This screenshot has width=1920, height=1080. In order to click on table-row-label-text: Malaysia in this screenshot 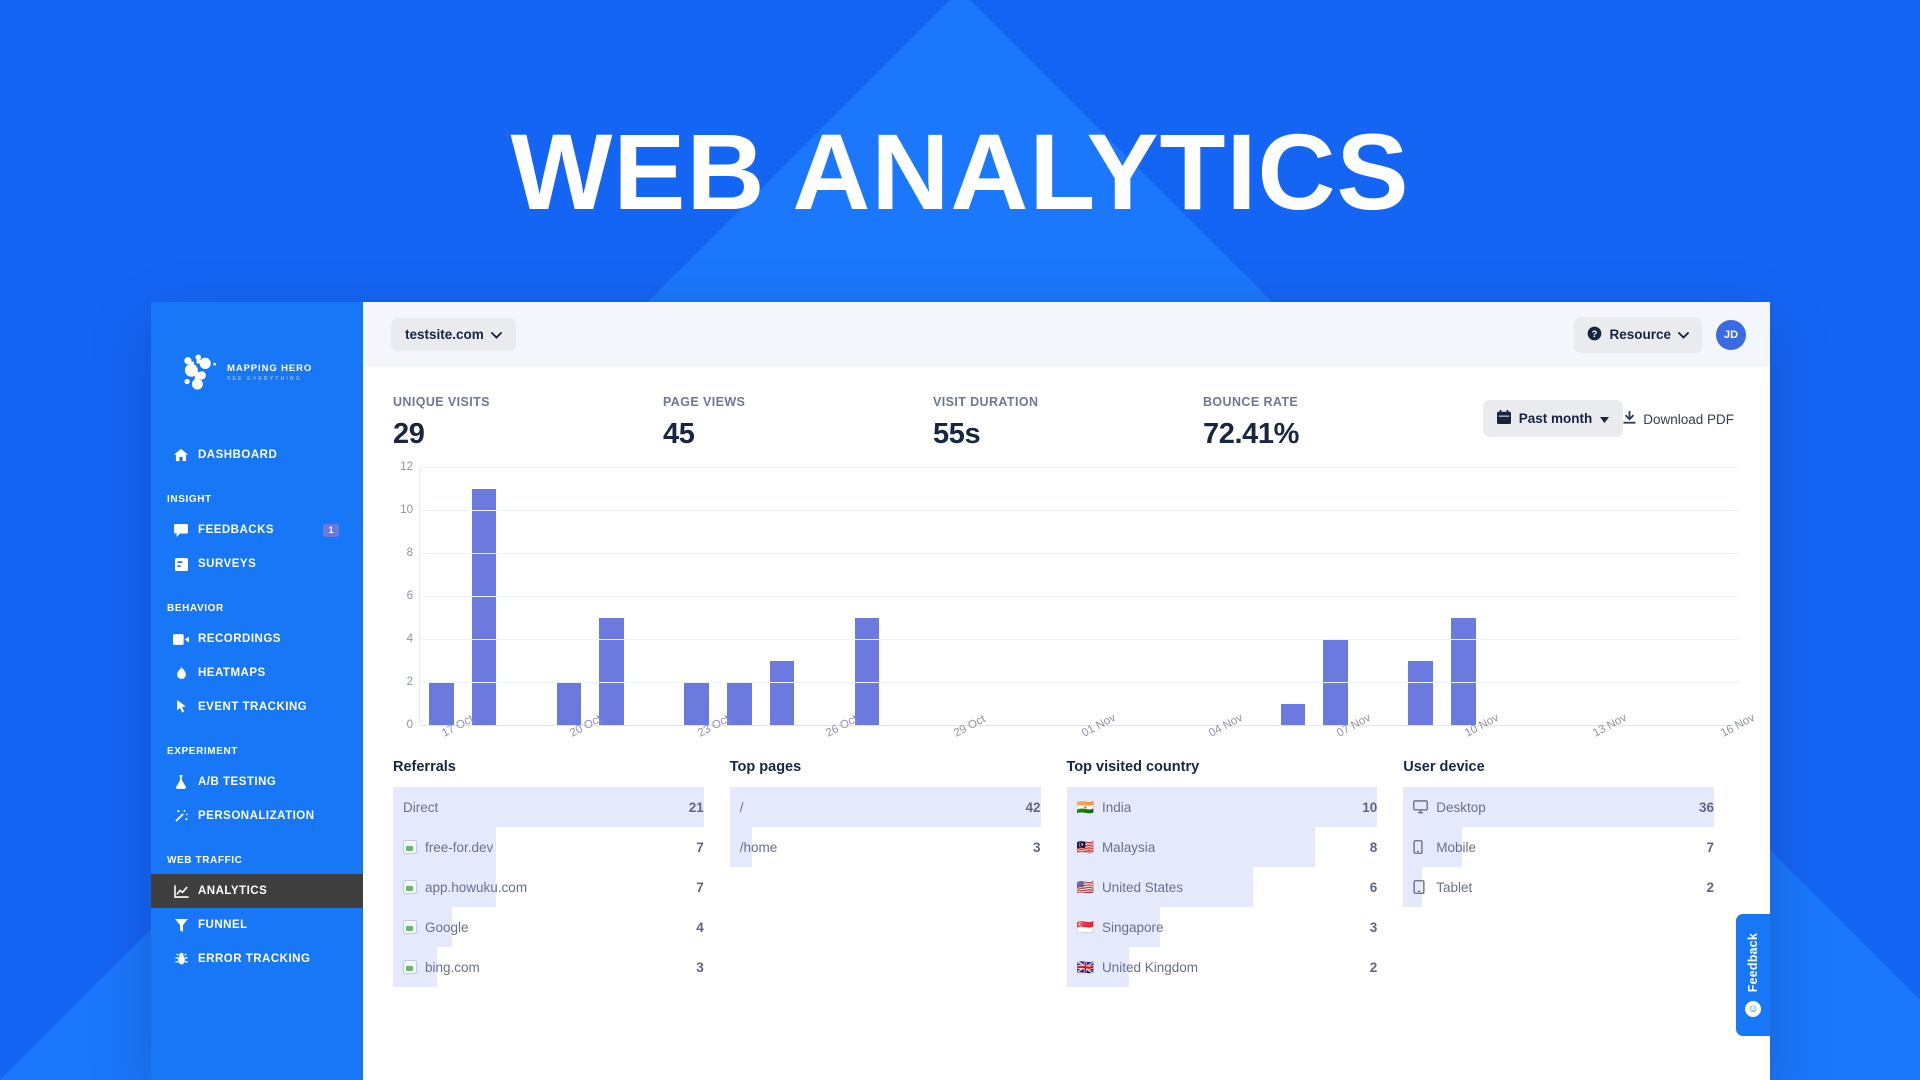, I will do `click(1128, 847)`.